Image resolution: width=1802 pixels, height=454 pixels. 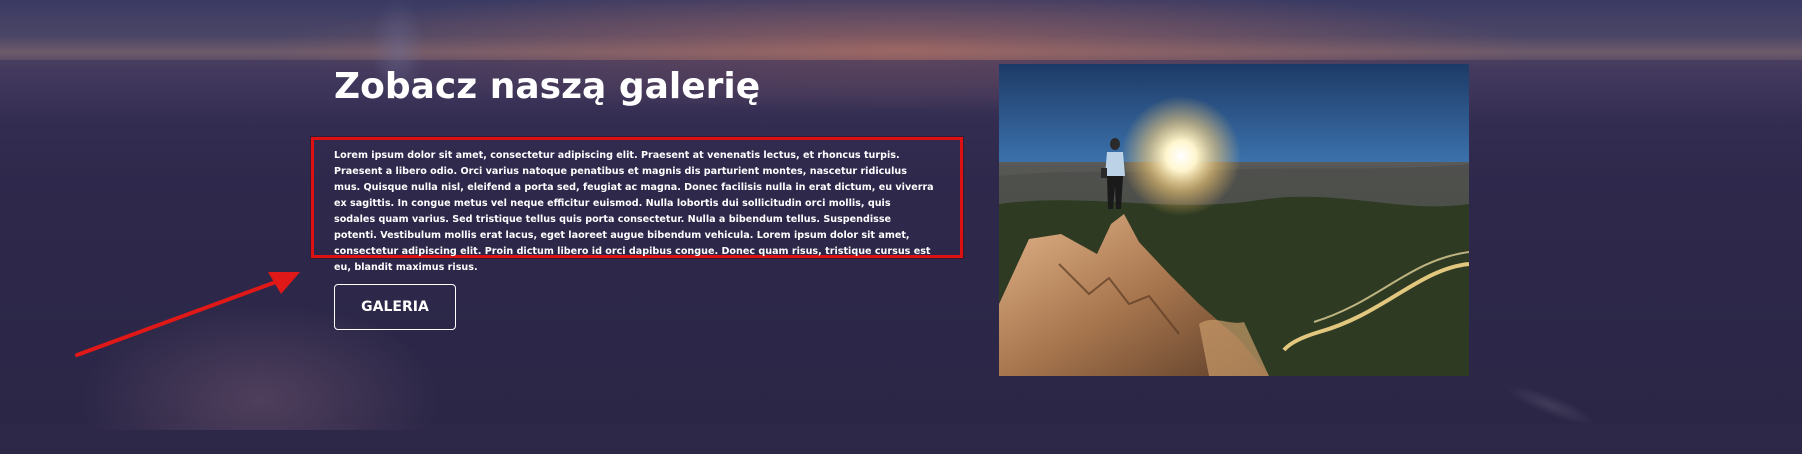 I want to click on background-road-glow, so click(x=1550, y=404).